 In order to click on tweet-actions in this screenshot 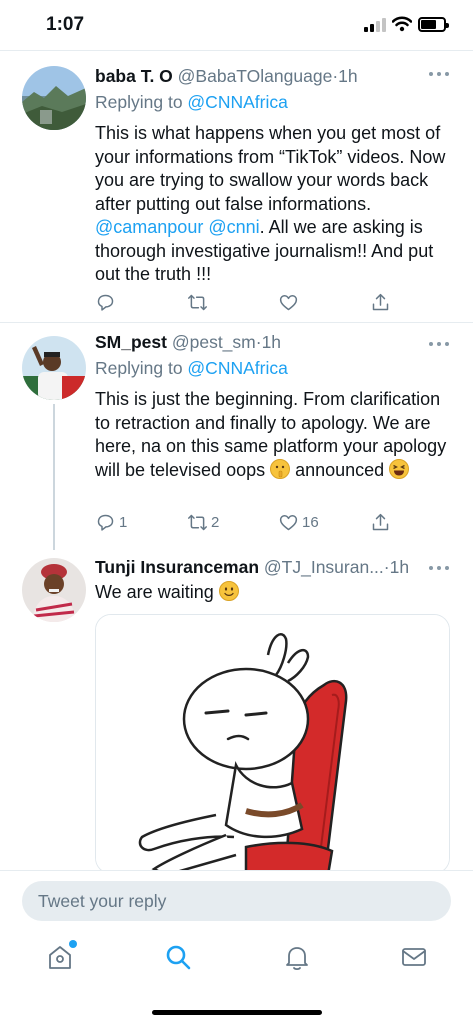, I will do `click(245, 304)`.